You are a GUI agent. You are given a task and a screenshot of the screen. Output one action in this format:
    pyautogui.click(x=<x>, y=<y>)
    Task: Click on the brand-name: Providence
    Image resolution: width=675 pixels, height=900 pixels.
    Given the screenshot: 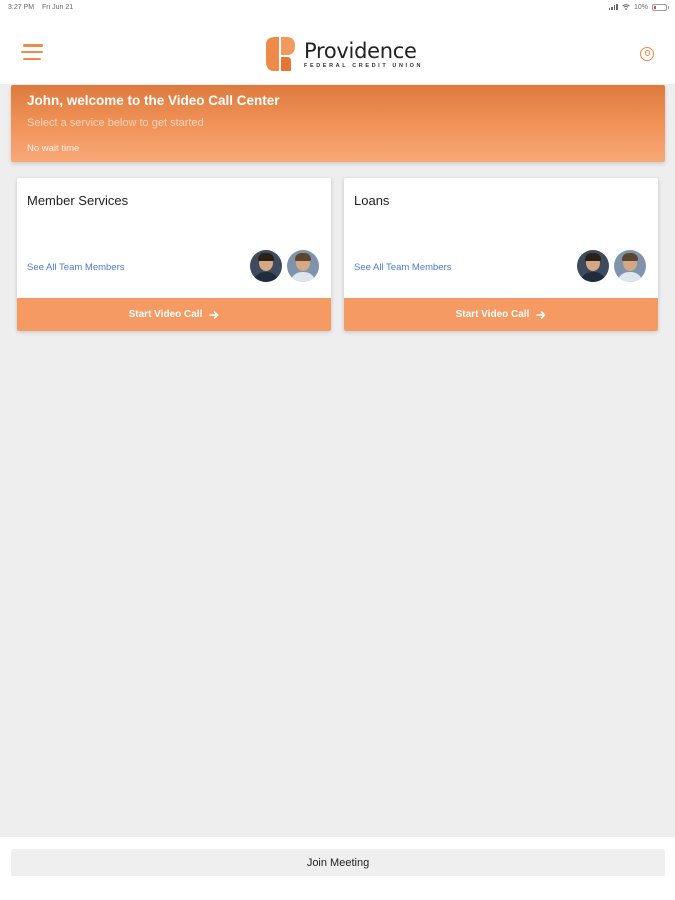 What is the action you would take?
    pyautogui.click(x=360, y=50)
    